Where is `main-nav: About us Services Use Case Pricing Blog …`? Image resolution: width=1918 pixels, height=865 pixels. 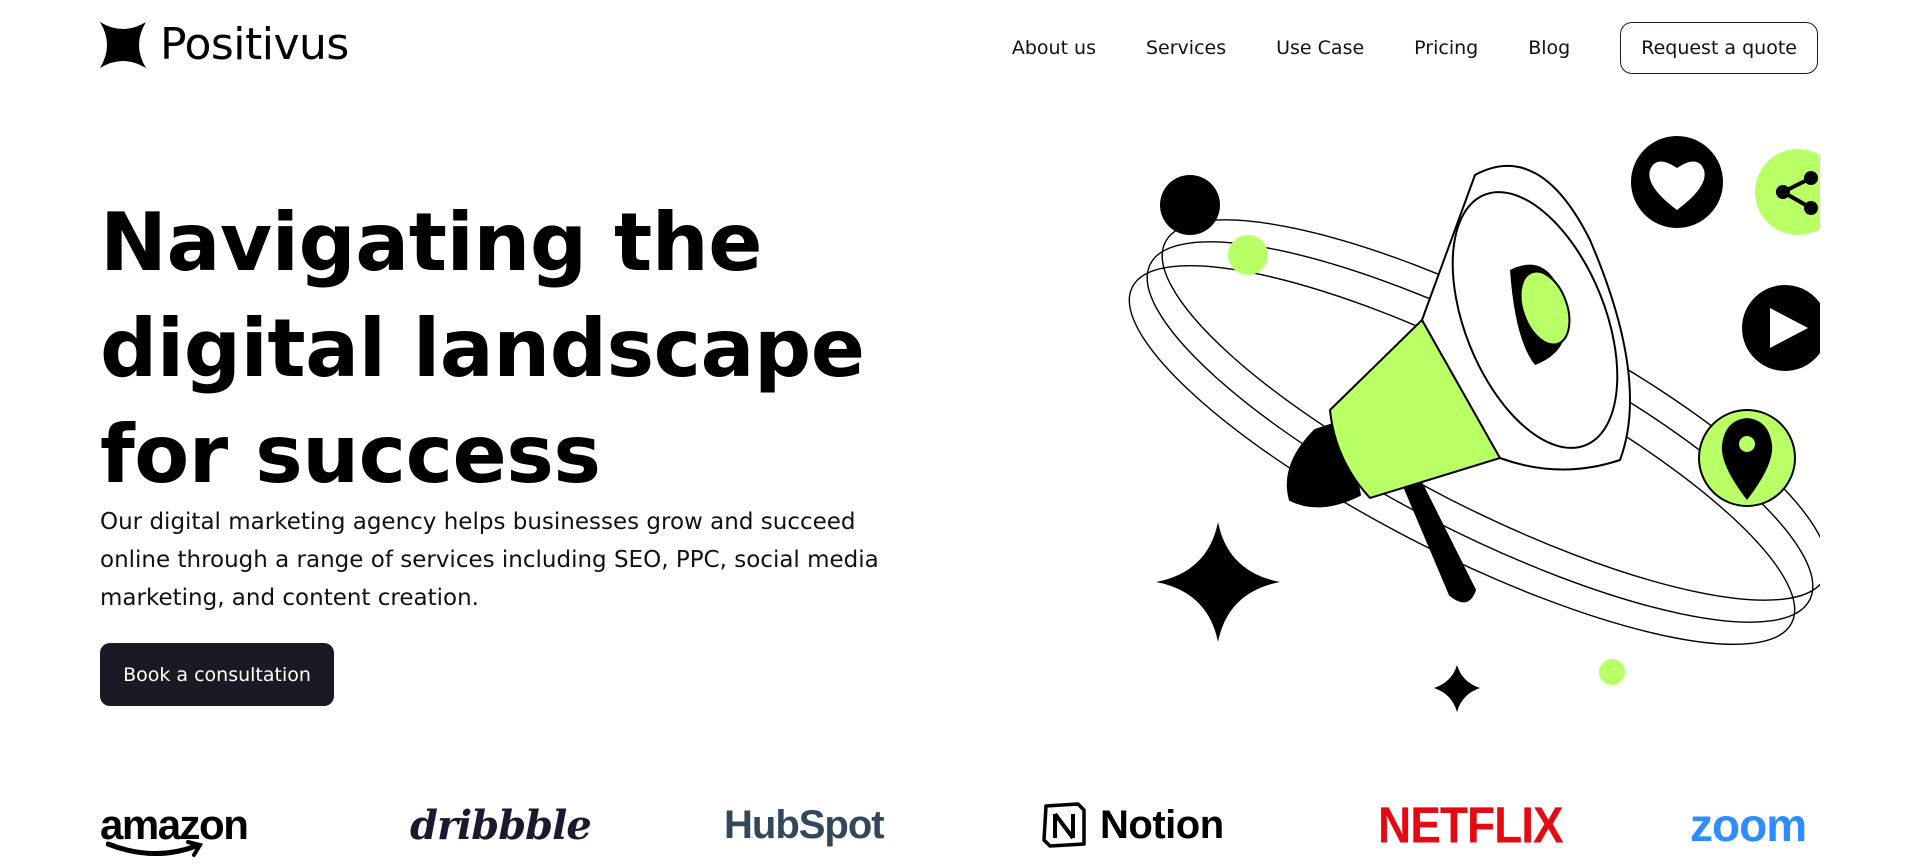
main-nav: About us Services Use Case Pricing Blog … is located at coordinates (1415, 48).